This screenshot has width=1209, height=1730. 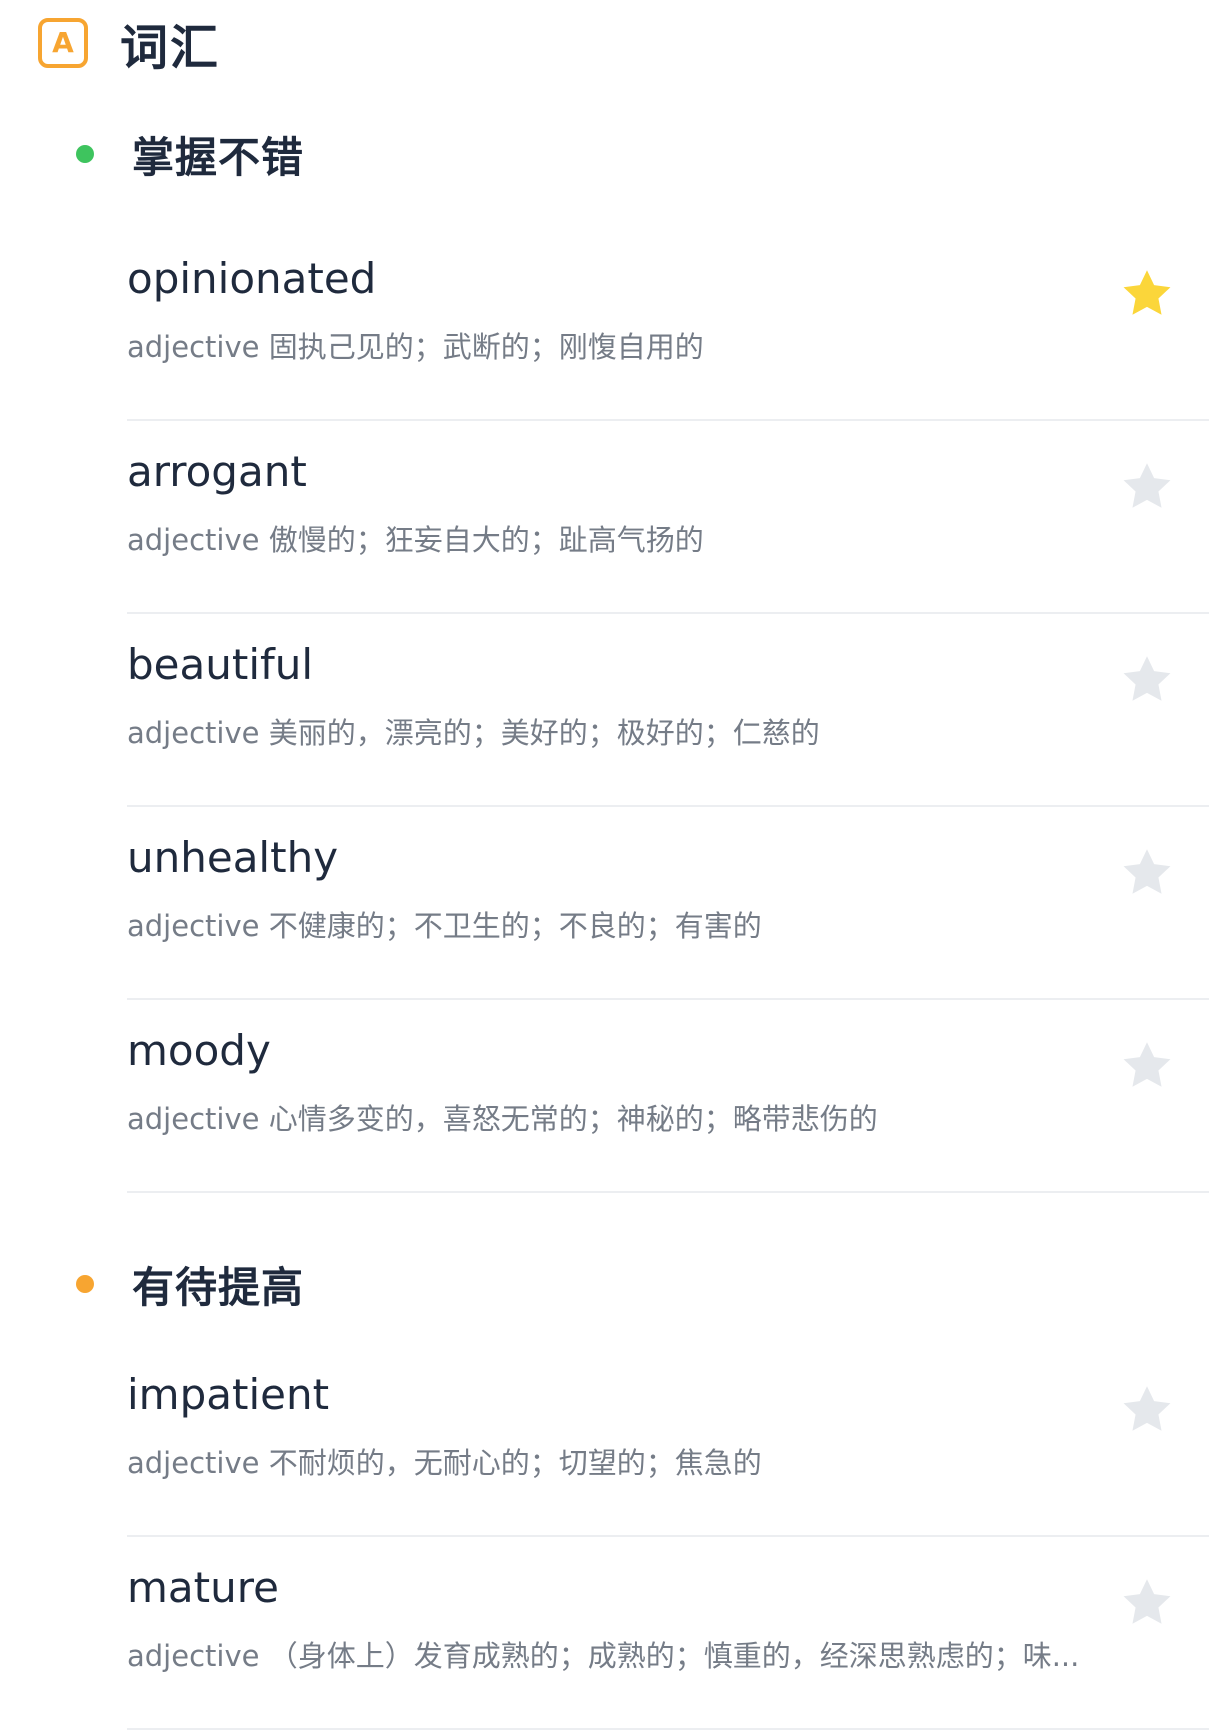 What do you see at coordinates (63, 43) in the screenshot?
I see `vocabulary-letter-icon: A` at bounding box center [63, 43].